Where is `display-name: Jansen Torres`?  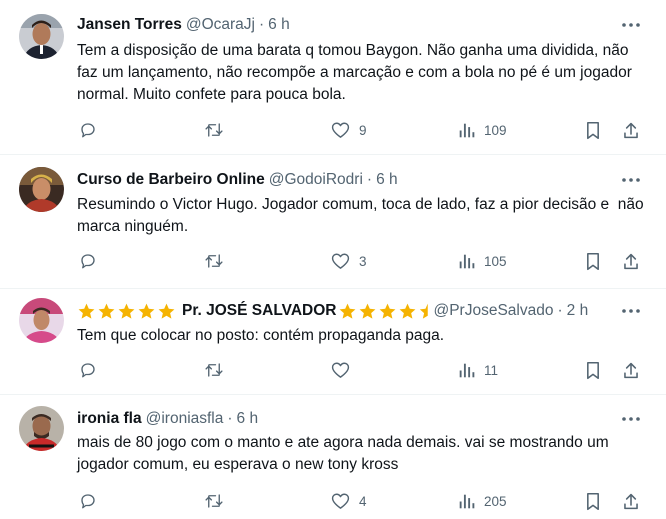
display-name: Jansen Torres is located at coordinates (129, 25).